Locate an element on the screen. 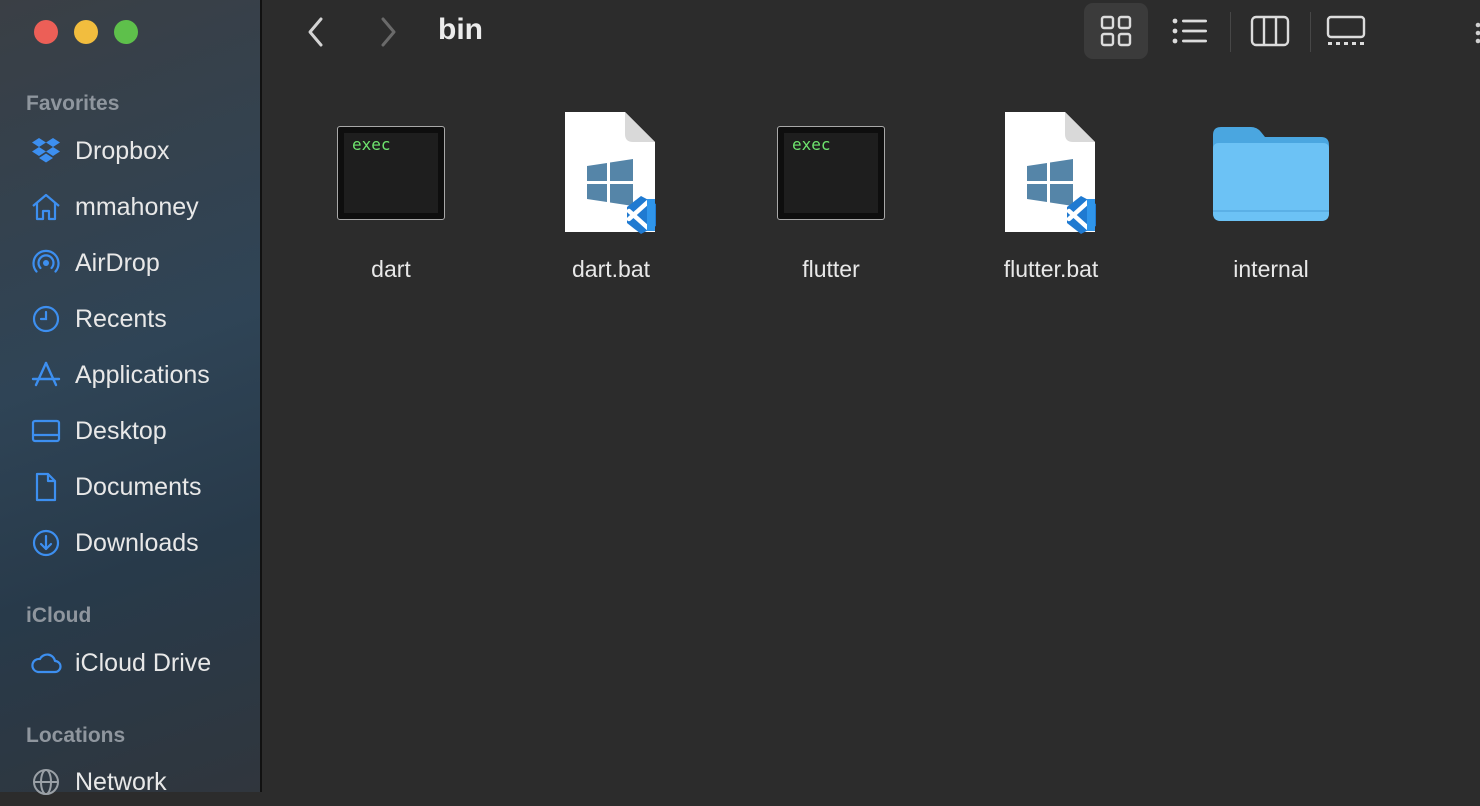 The height and width of the screenshot is (806, 1480). back-button is located at coordinates (316, 32).